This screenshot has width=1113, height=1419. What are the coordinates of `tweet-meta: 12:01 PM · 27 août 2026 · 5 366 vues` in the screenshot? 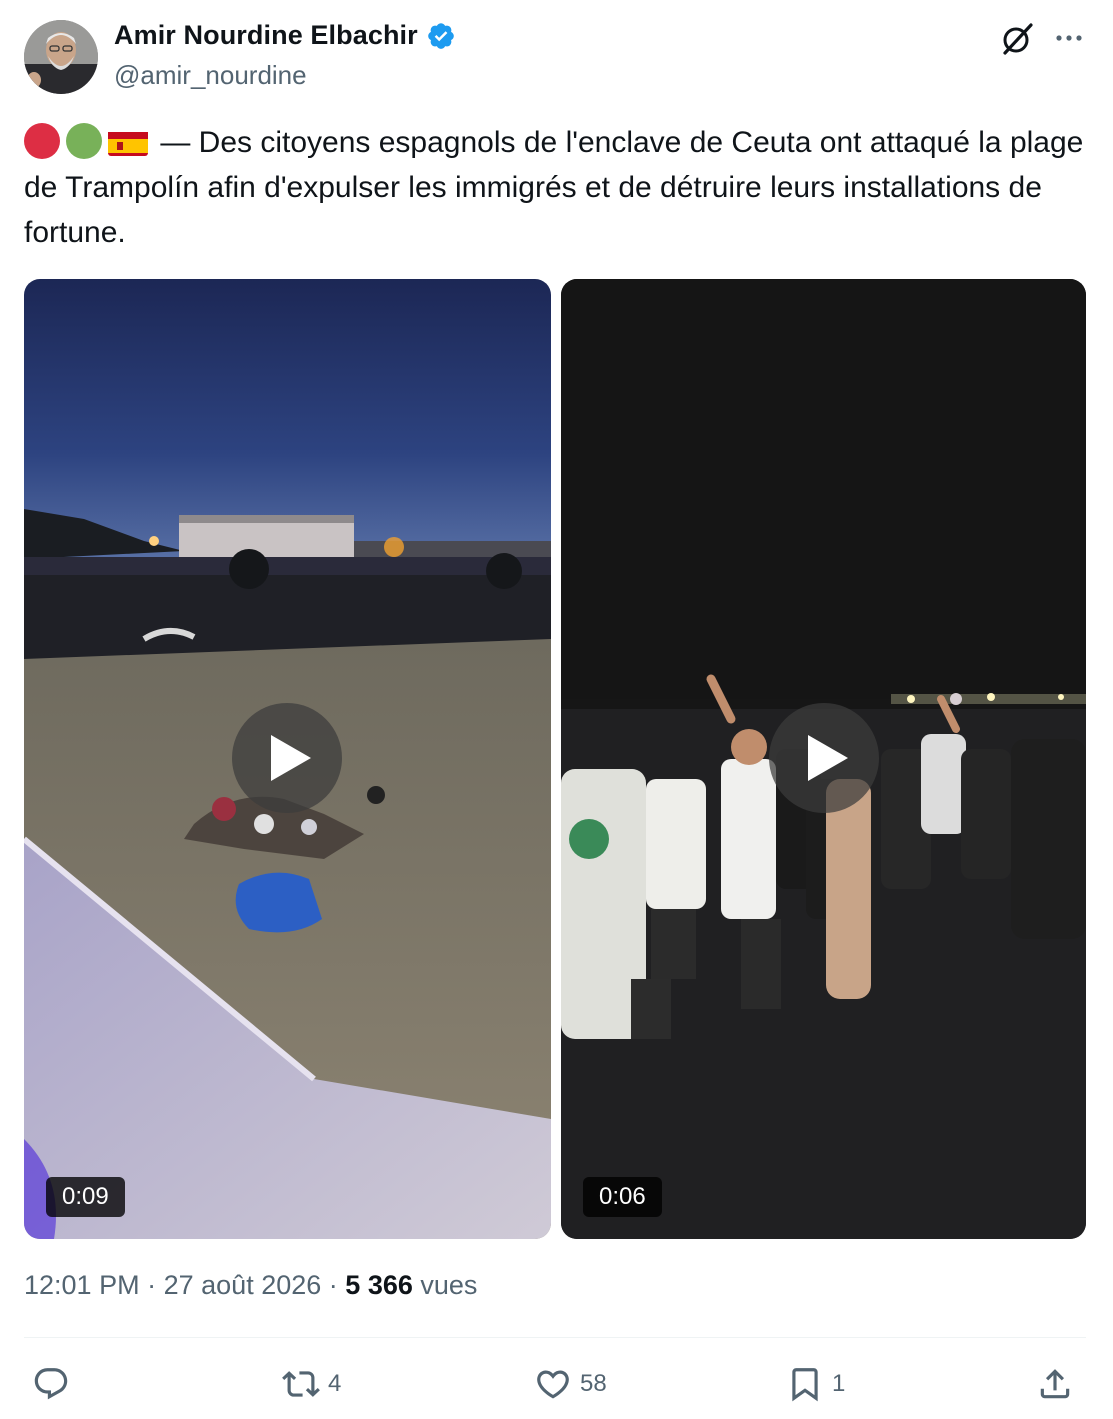 It's located at (250, 1285).